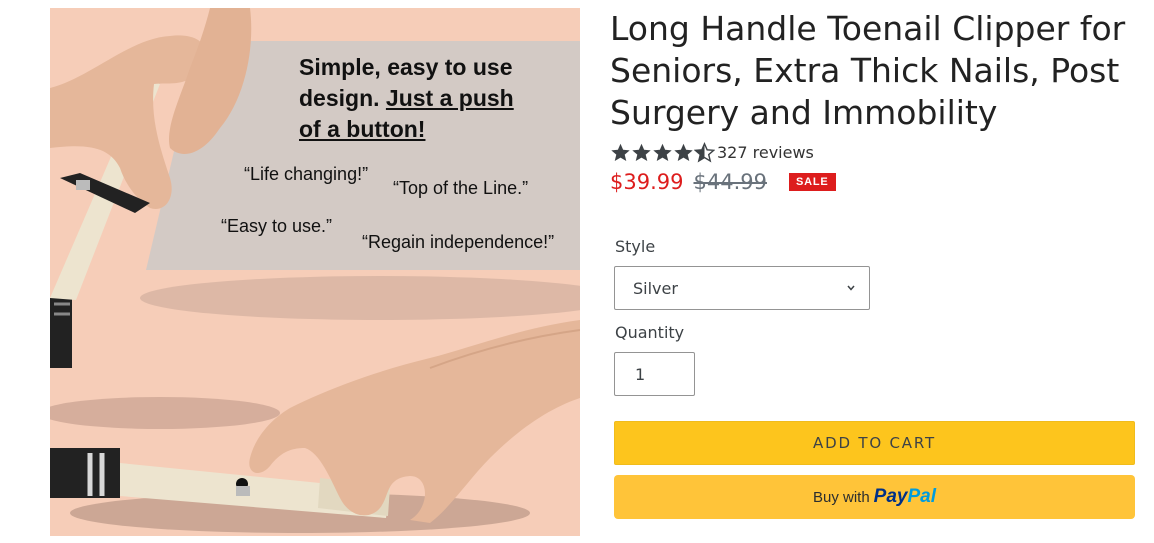  I want to click on chevron-down-icon, so click(851, 288).